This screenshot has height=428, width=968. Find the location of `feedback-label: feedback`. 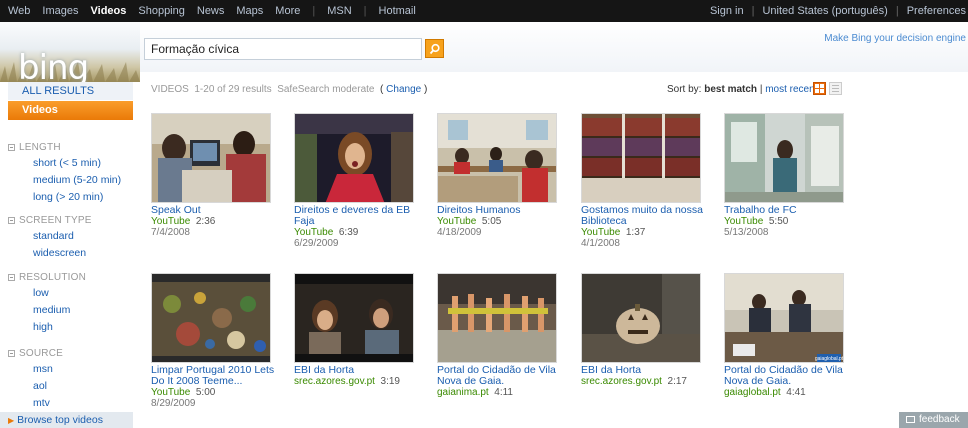

feedback-label: feedback is located at coordinates (939, 419).